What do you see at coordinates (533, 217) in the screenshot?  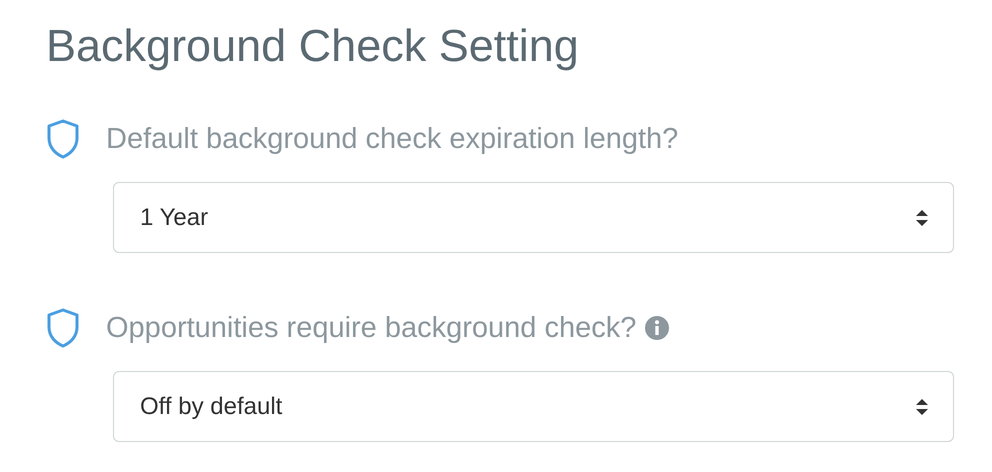 I see `select-field: 1 Year` at bounding box center [533, 217].